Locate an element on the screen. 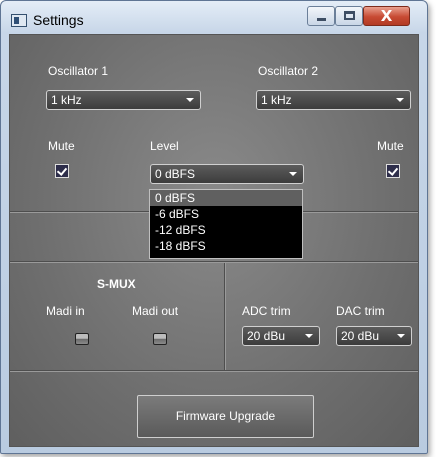 This screenshot has height=457, width=436. mute-left-checkbox is located at coordinates (62, 171).